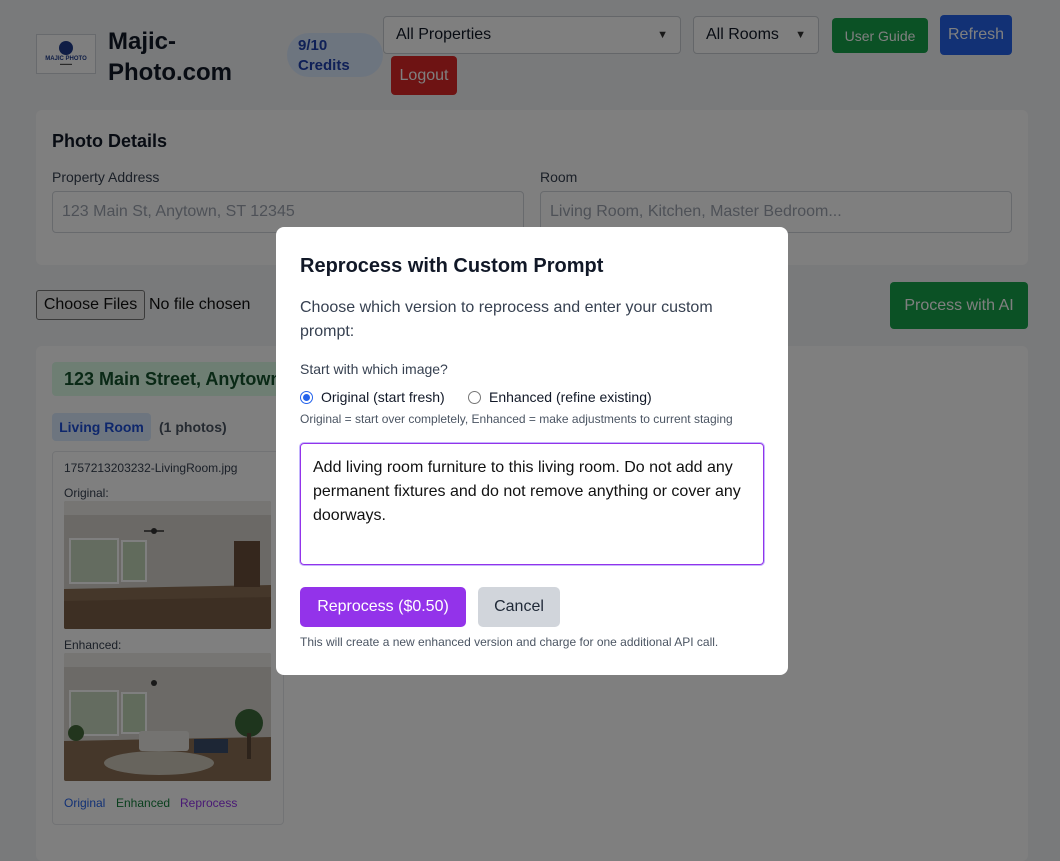 The width and height of the screenshot is (1060, 861). Describe the element at coordinates (383, 607) in the screenshot. I see `reprocess-button: Reprocess ($0.50)` at that location.